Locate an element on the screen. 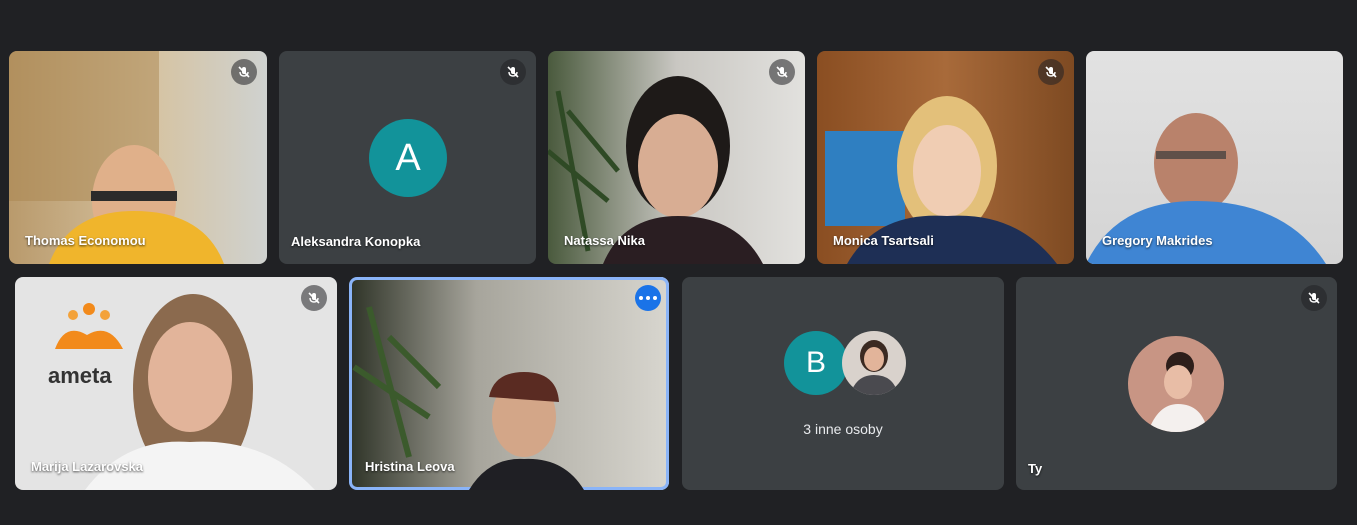  participant-tile-gregory: Gregory Makrides is located at coordinates (1214, 157).